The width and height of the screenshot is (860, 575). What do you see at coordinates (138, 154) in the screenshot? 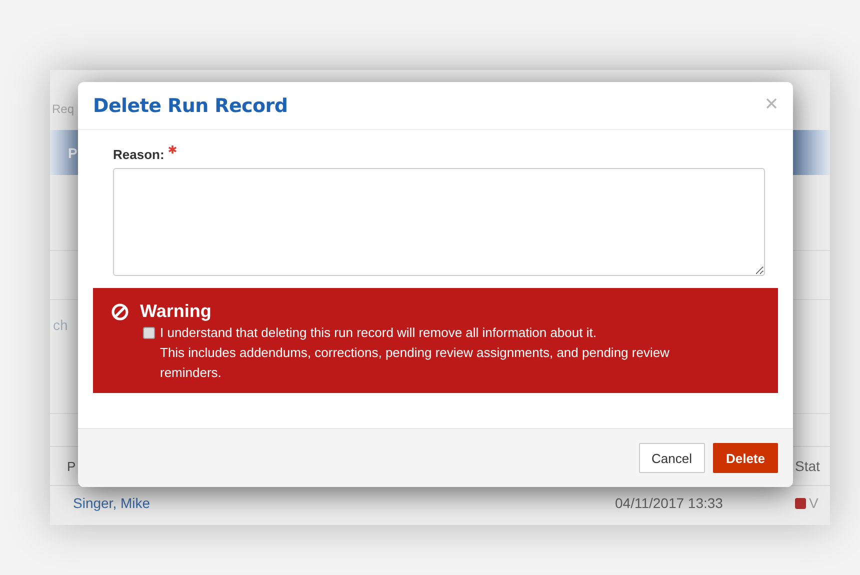
I see `reason-label: Reason:` at bounding box center [138, 154].